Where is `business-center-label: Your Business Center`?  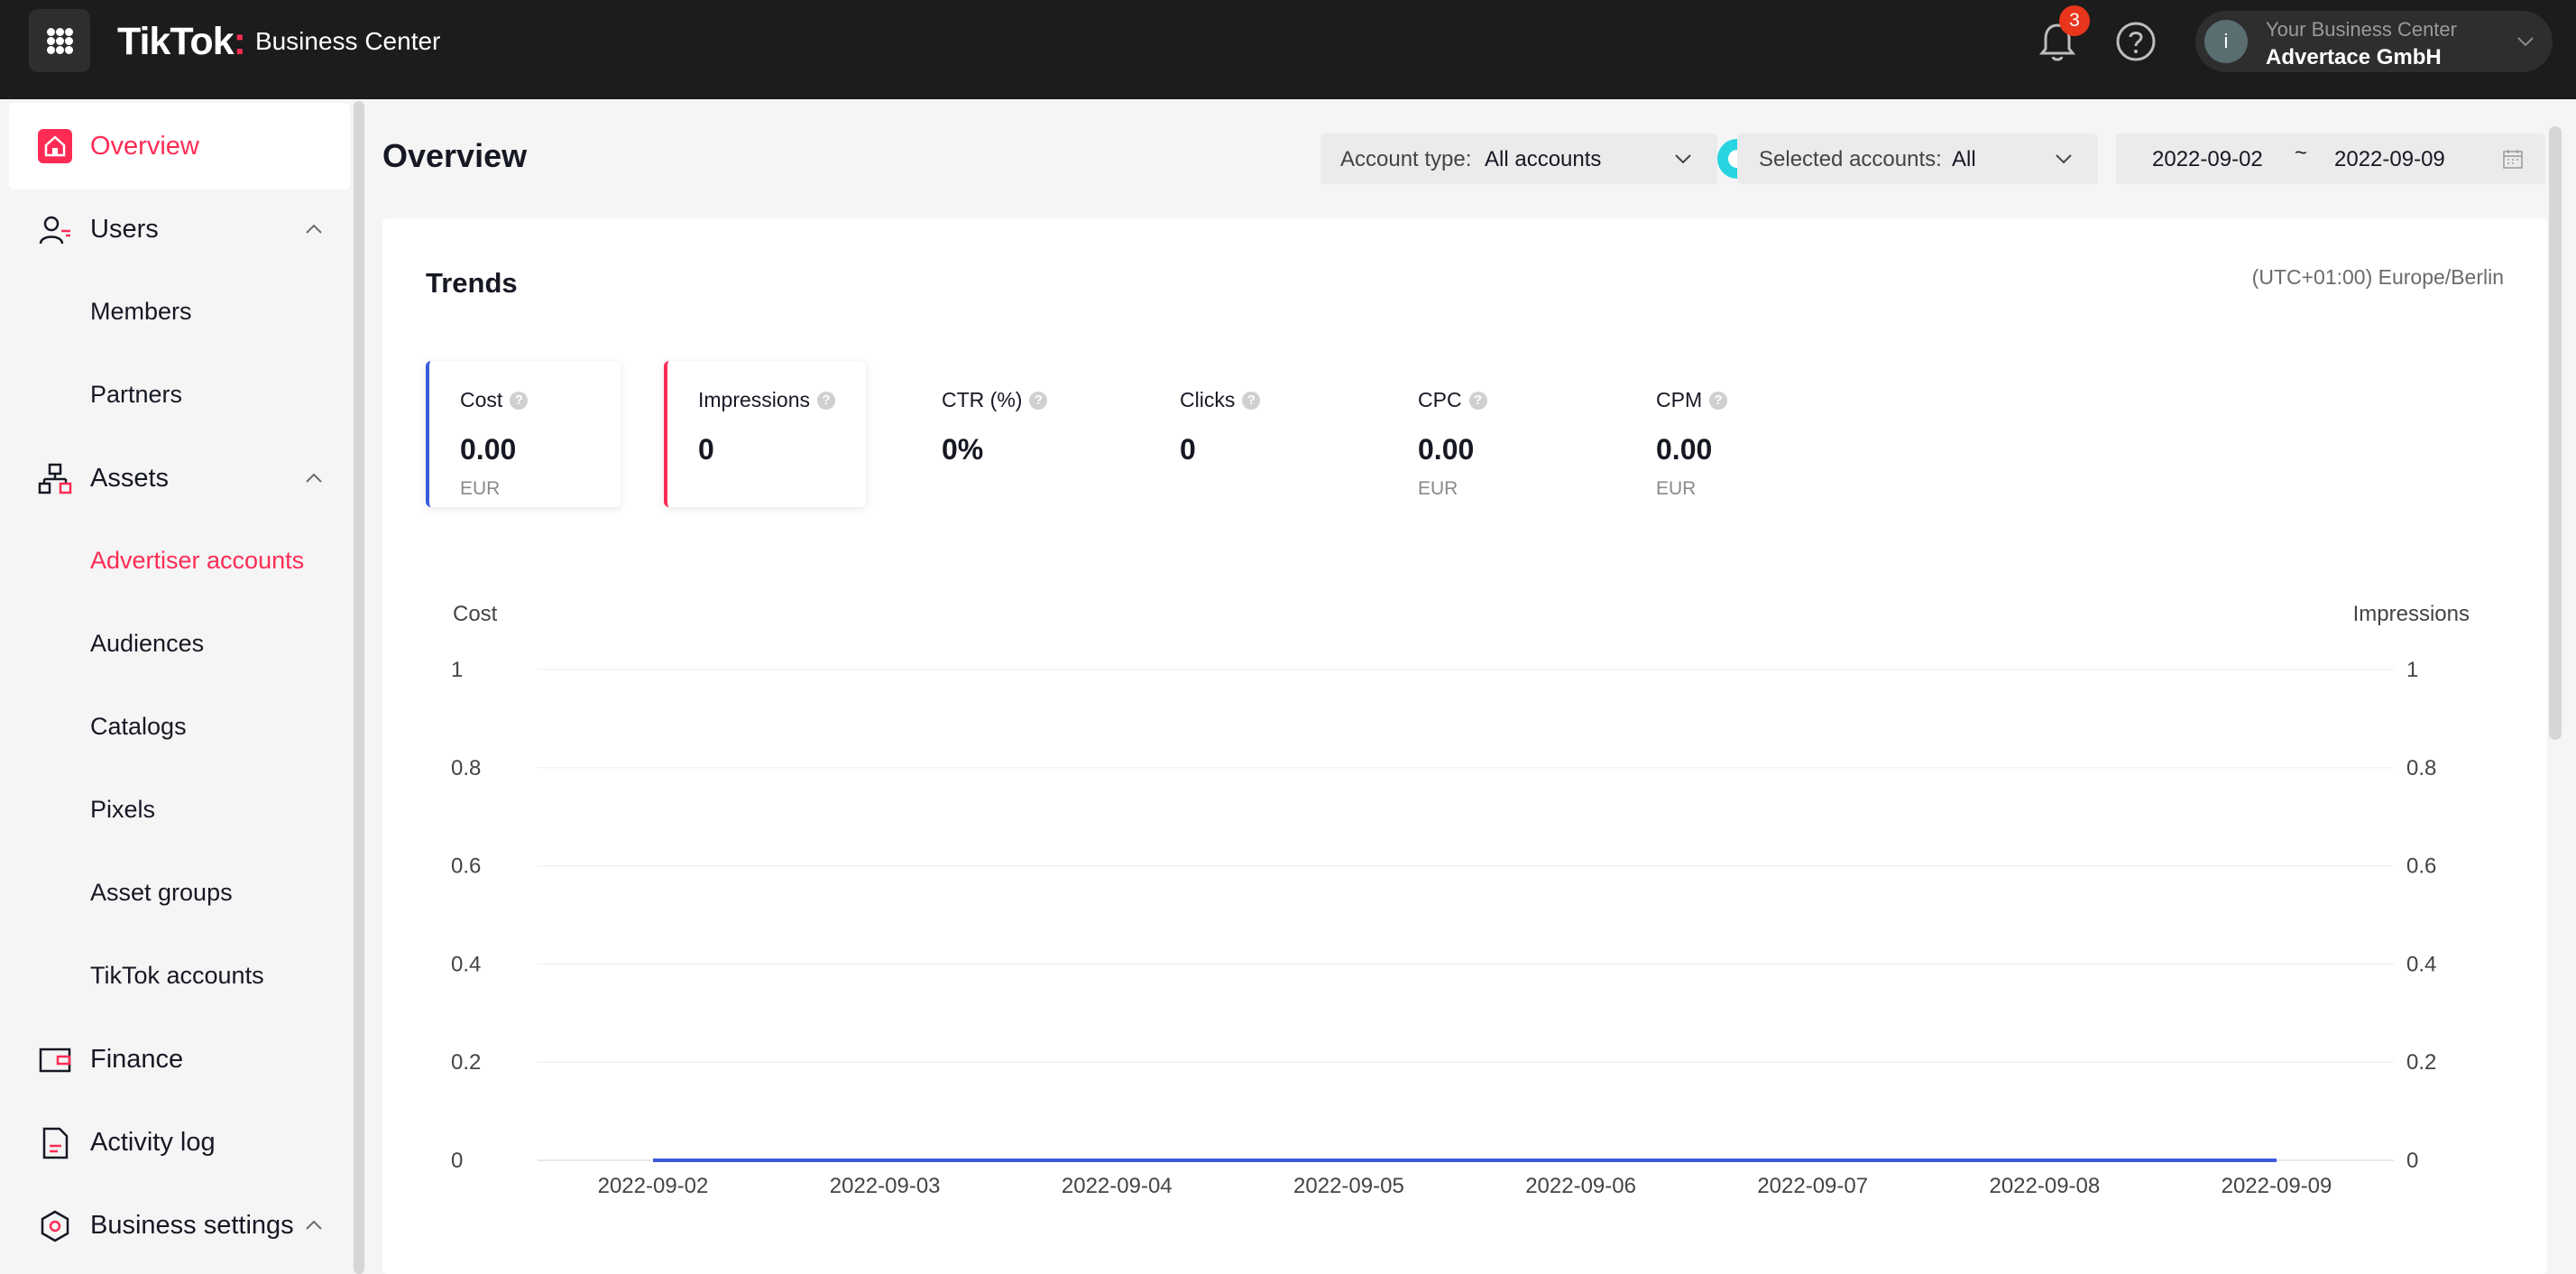 business-center-label: Your Business Center is located at coordinates (2362, 29).